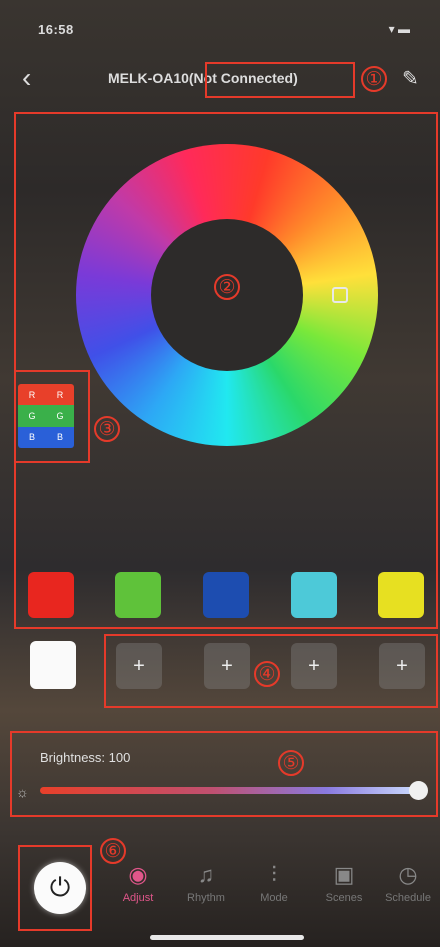  I want to click on mode-row-green: GG, so click(46, 416).